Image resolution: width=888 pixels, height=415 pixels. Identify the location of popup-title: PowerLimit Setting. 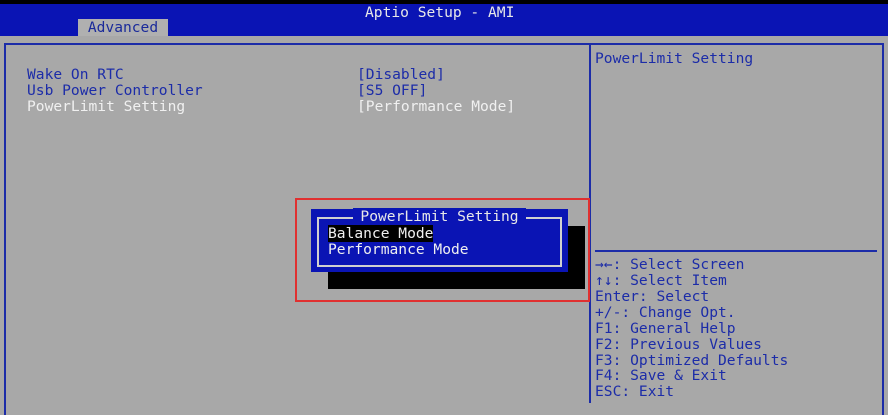
(439, 216).